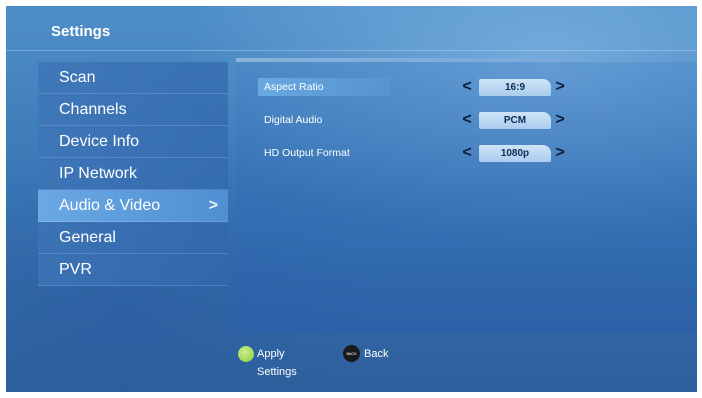 The height and width of the screenshot is (398, 702). Describe the element at coordinates (307, 153) in the screenshot. I see `setting-label: HD Output Format` at that location.